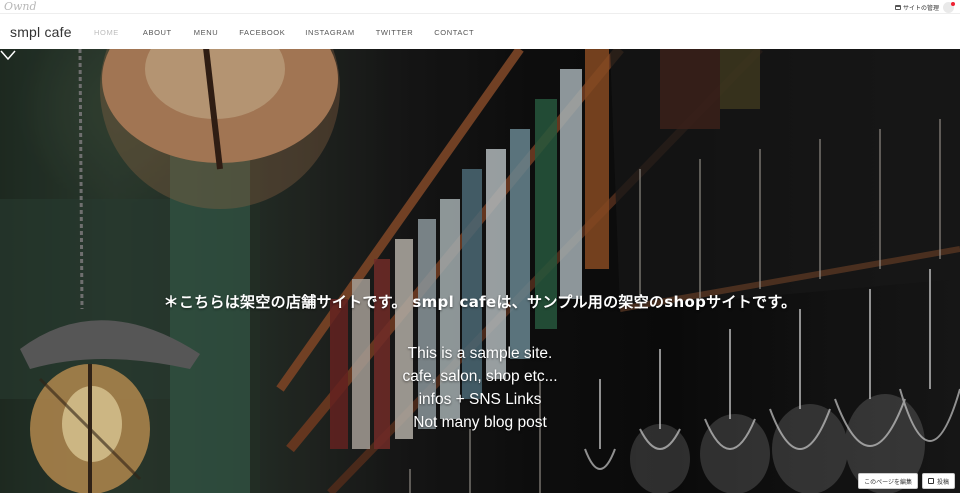 The width and height of the screenshot is (960, 493). I want to click on post-button: 投稿, so click(938, 481).